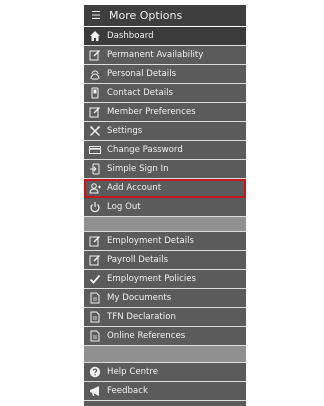 The image size is (324, 406). I want to click on menu-item-label: Employment Policies, so click(151, 279).